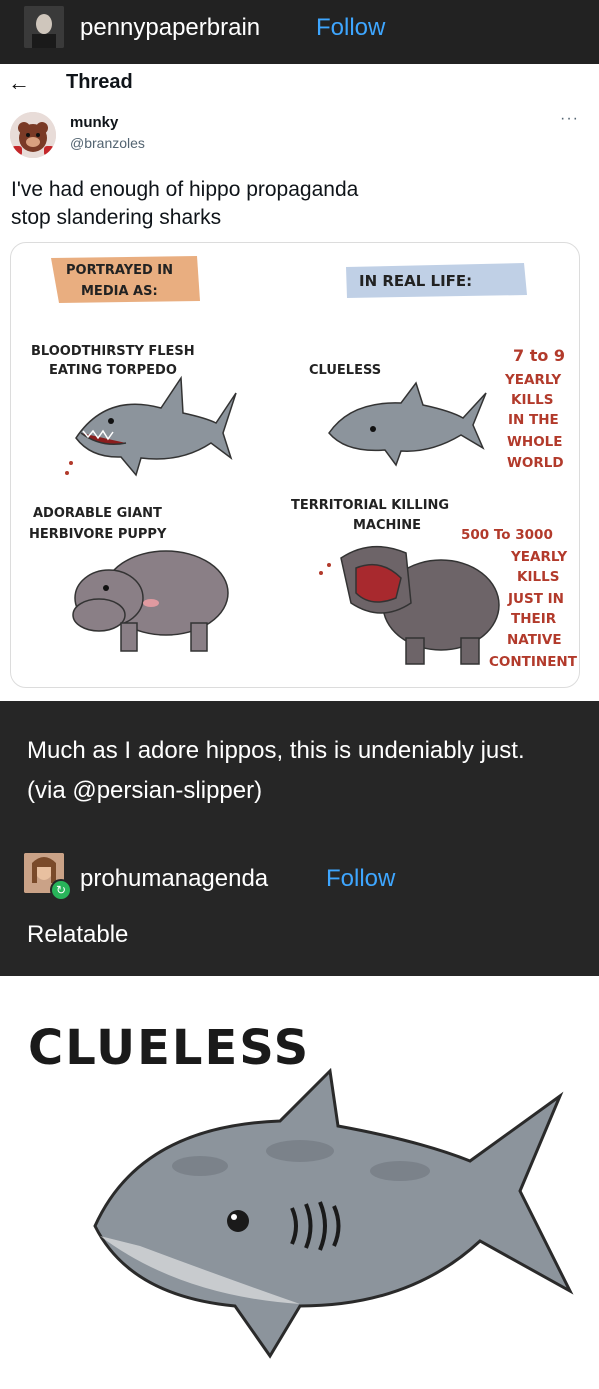 This screenshot has width=599, height=1389. What do you see at coordinates (532, 400) in the screenshot?
I see `shark-stat-line: KILLS` at bounding box center [532, 400].